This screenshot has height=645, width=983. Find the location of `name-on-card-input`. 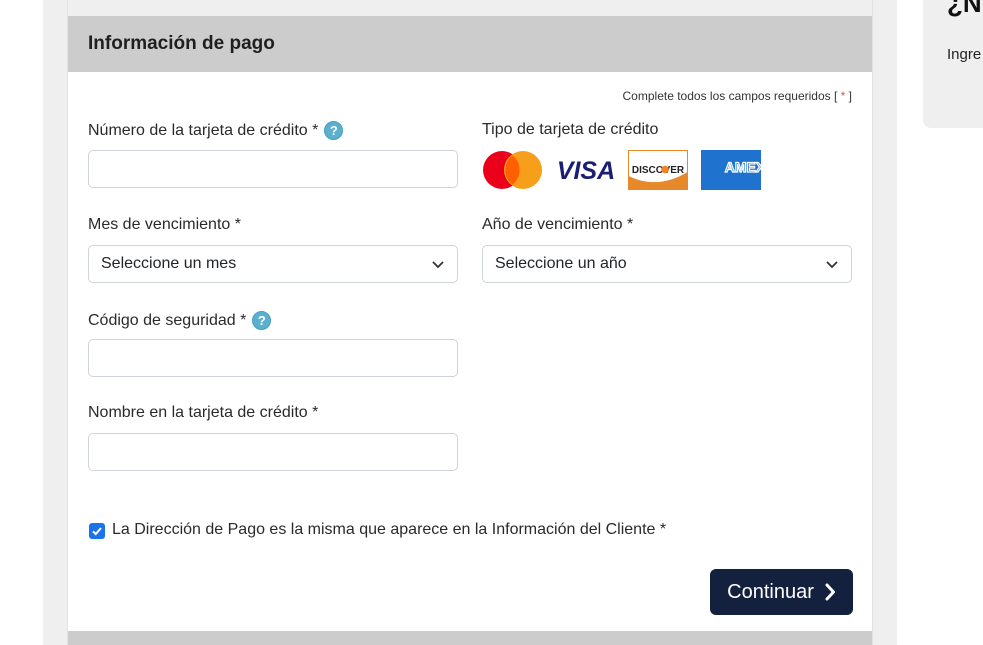

name-on-card-input is located at coordinates (273, 452).